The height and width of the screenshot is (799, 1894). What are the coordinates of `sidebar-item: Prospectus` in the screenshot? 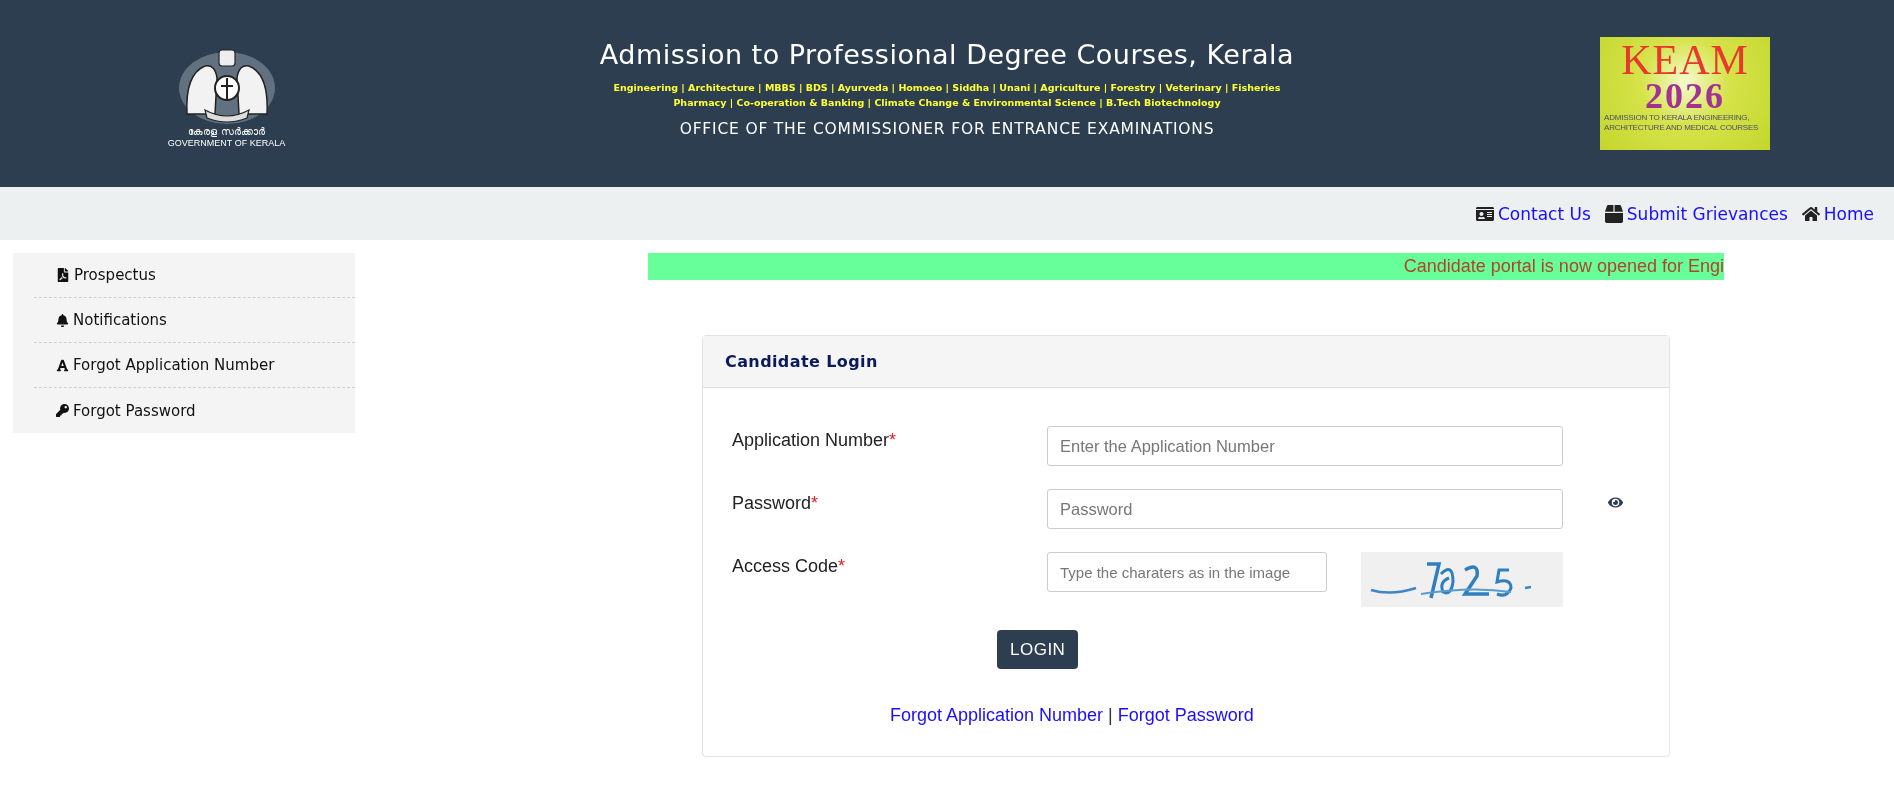 It's located at (194, 275).